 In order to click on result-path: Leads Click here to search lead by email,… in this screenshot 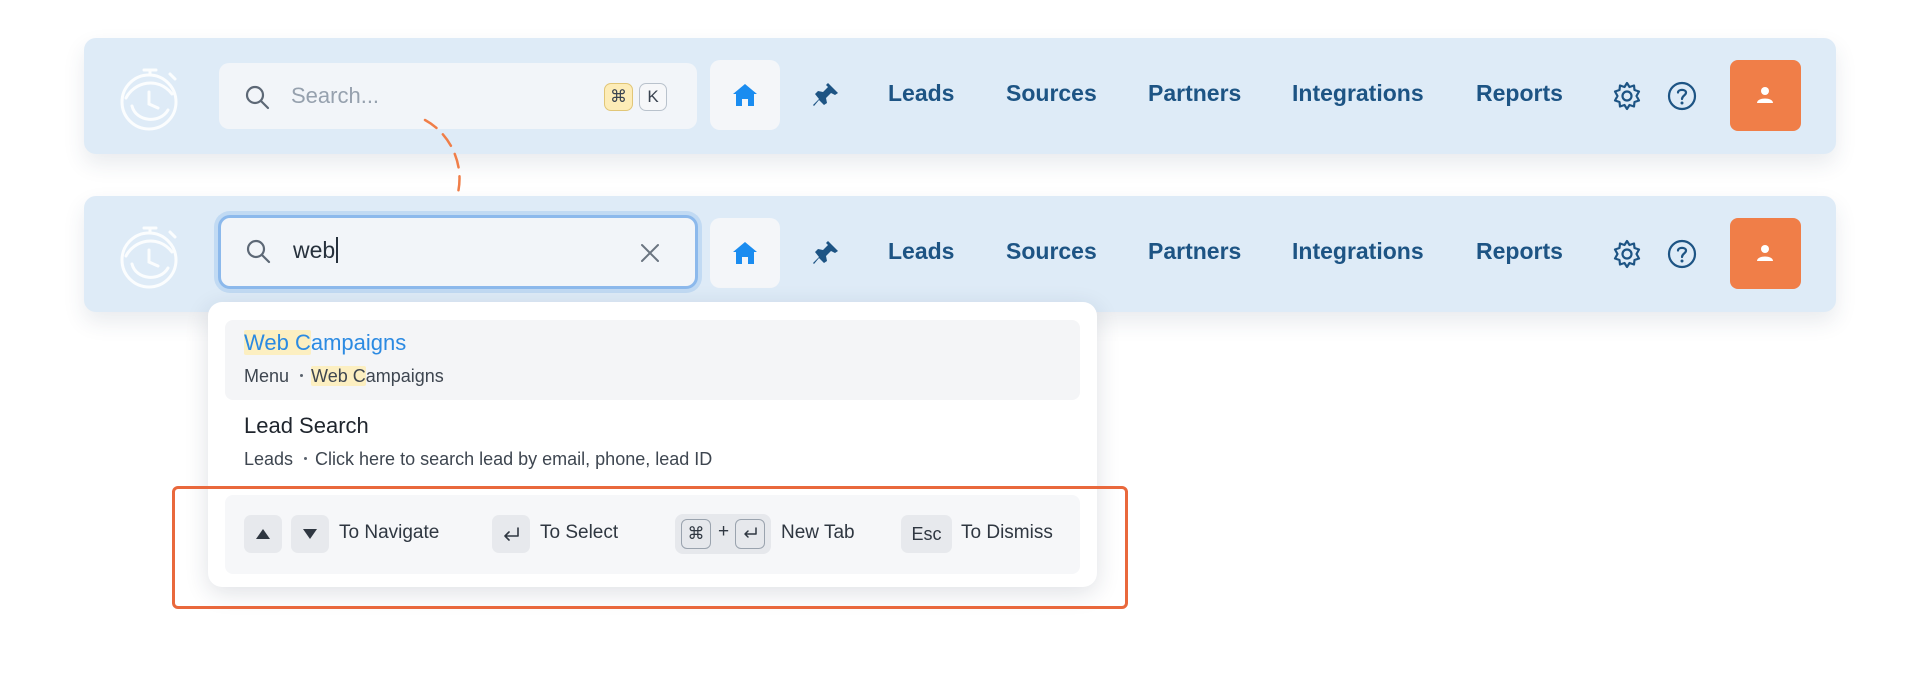, I will do `click(478, 459)`.